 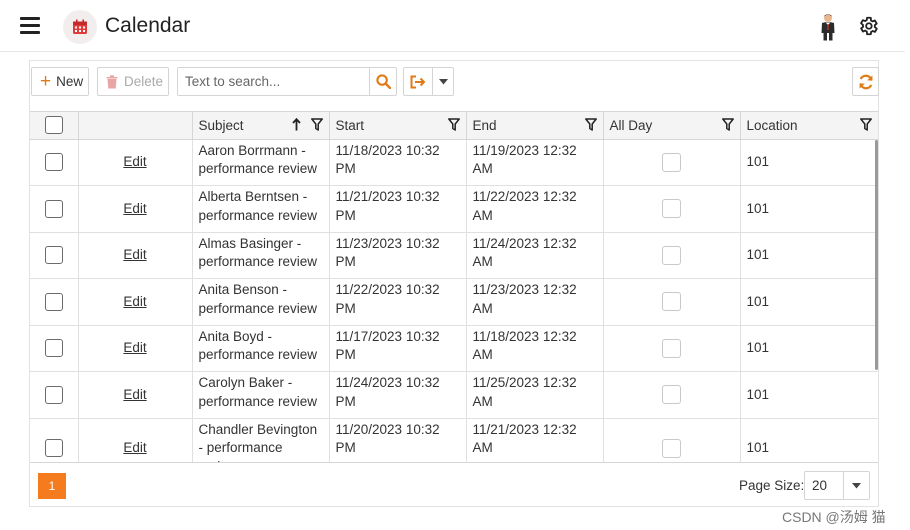 I want to click on end-cell: 11/22/2023 12:32 AM, so click(x=535, y=209).